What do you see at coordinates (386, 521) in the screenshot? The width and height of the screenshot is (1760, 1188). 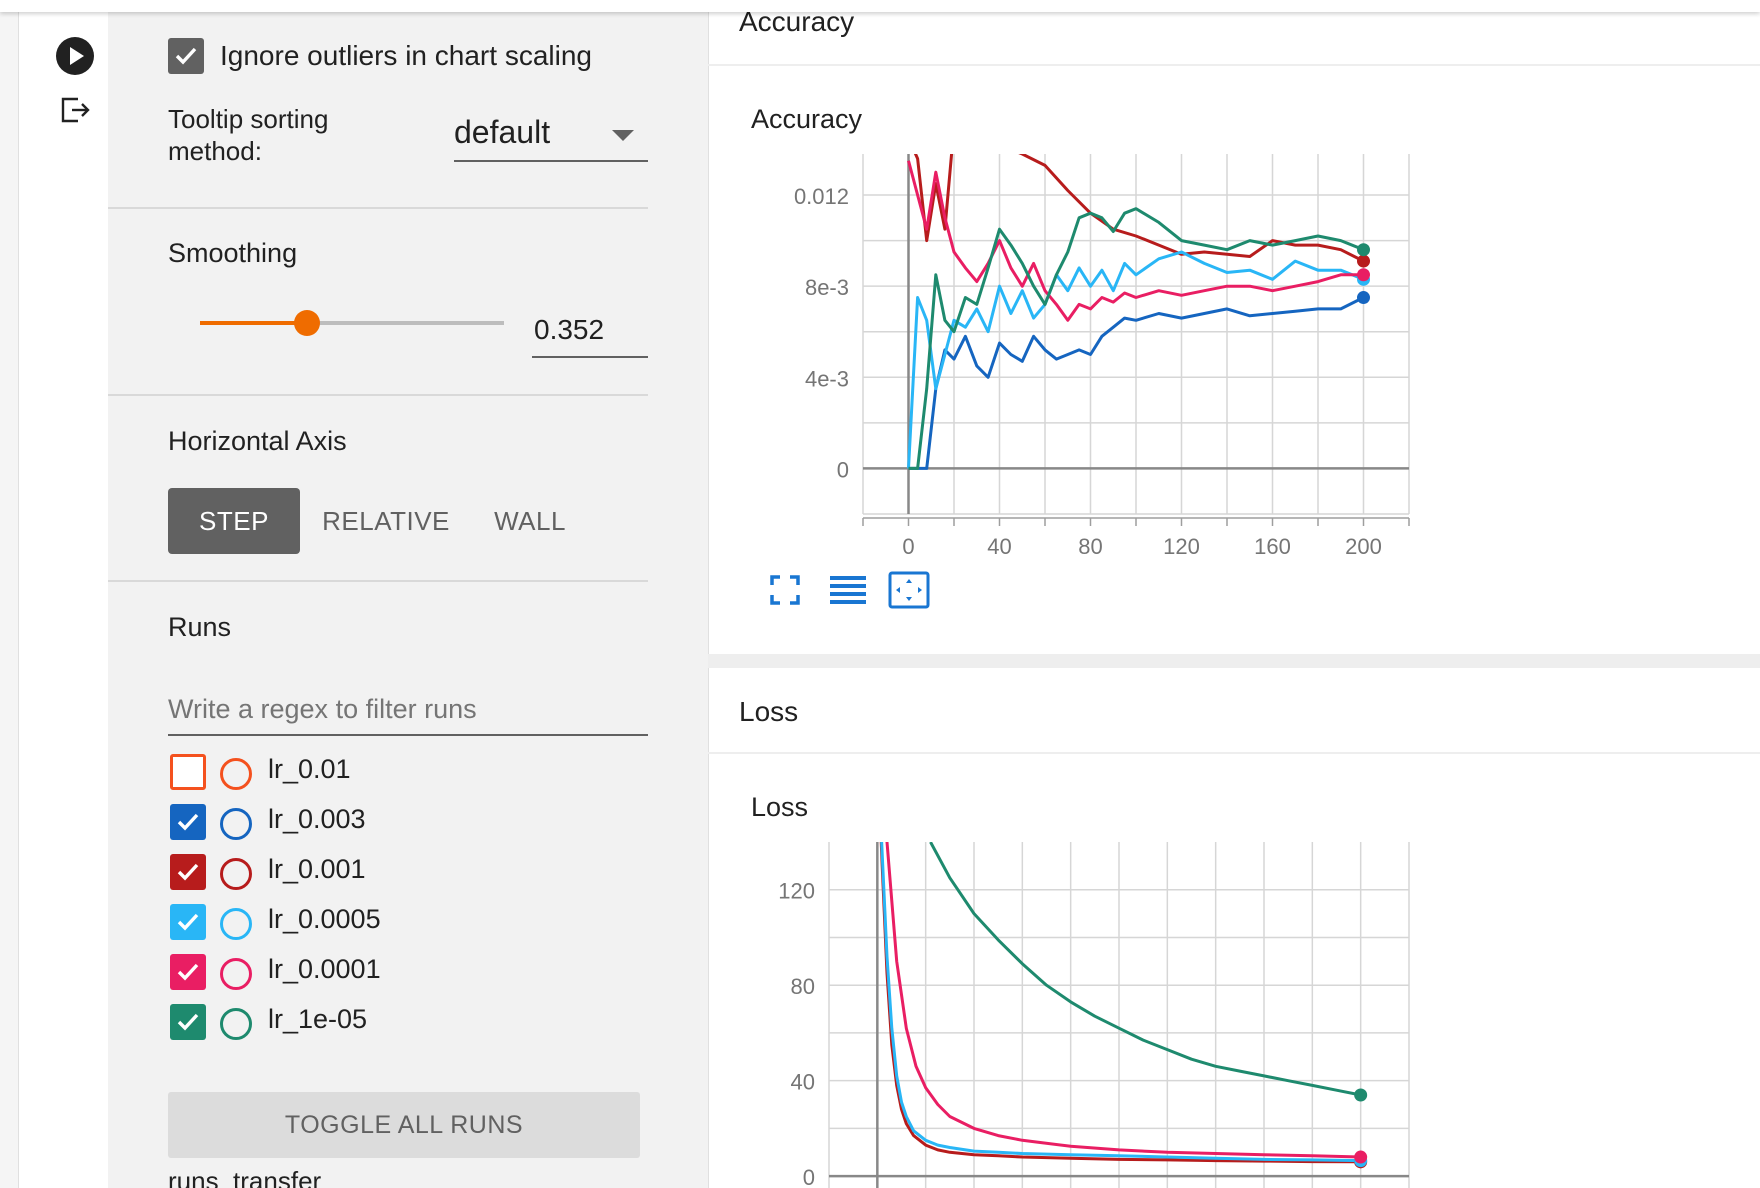 I see `axis-relative-button: RELATIVE` at bounding box center [386, 521].